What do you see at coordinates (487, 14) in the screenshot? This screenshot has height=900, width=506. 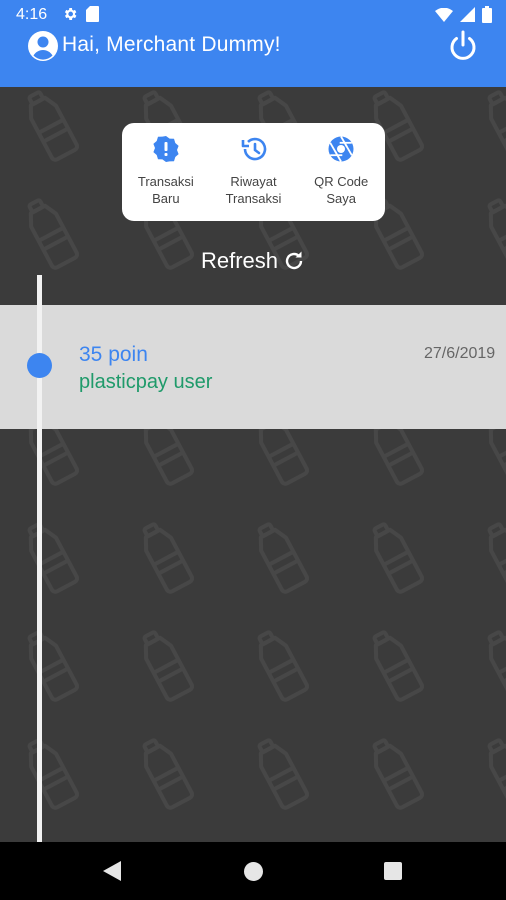 I see `battery-icon` at bounding box center [487, 14].